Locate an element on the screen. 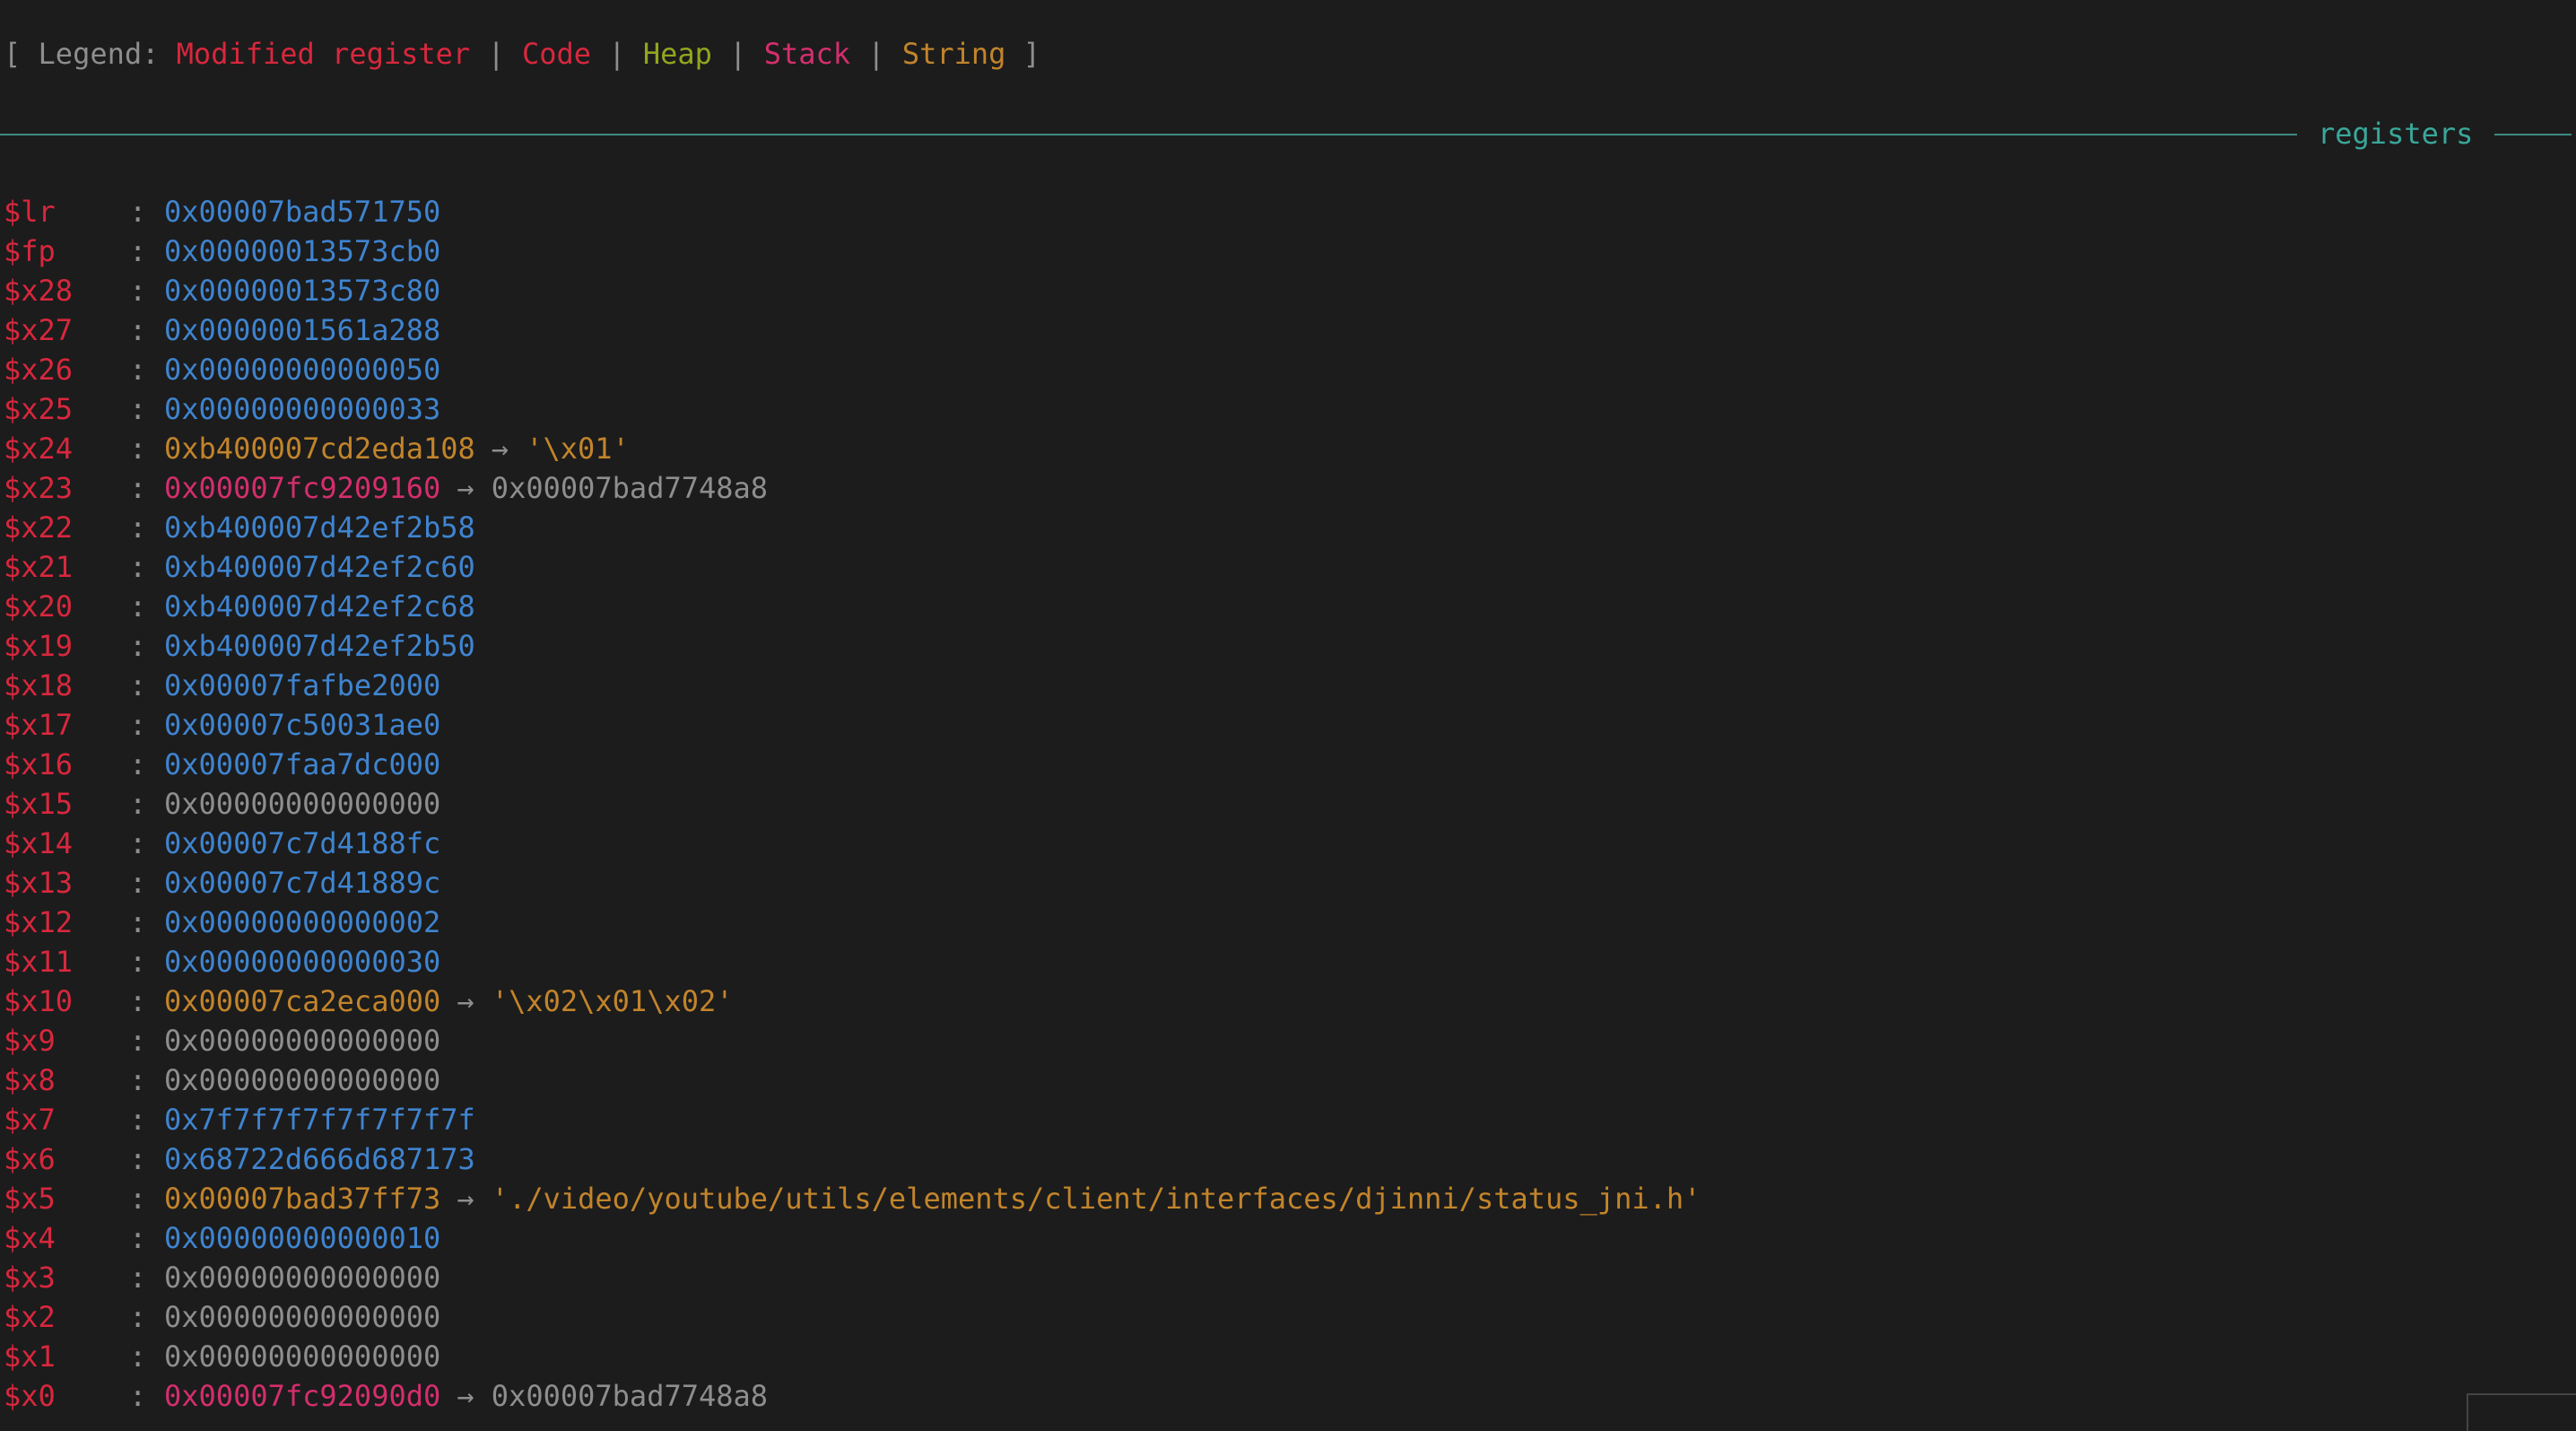 The image size is (2576, 1431). register-name: $x19 is located at coordinates (39, 646).